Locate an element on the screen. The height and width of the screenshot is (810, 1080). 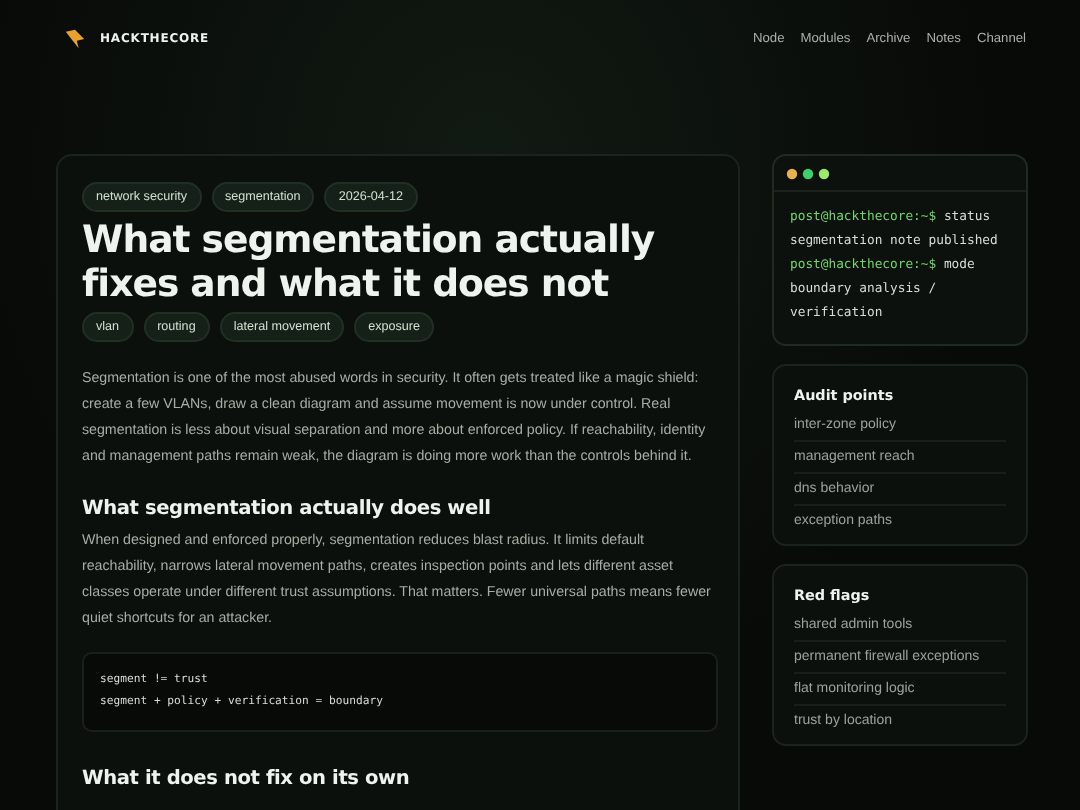
window-dots-icon is located at coordinates (810, 174).